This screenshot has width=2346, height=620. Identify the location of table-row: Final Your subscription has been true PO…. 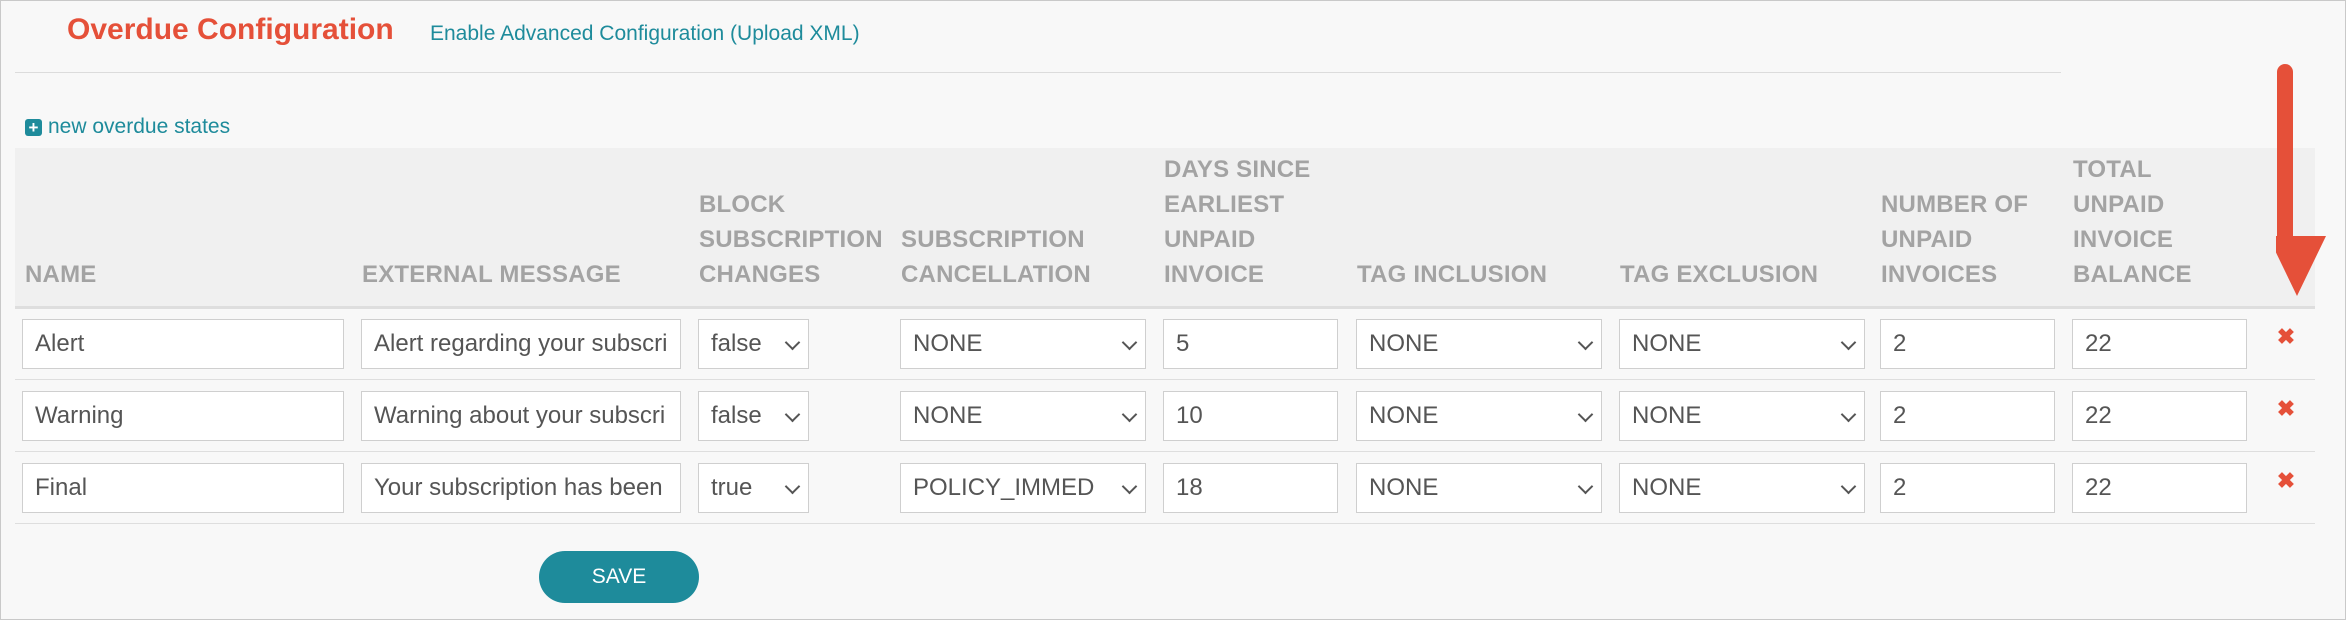
(1165, 488).